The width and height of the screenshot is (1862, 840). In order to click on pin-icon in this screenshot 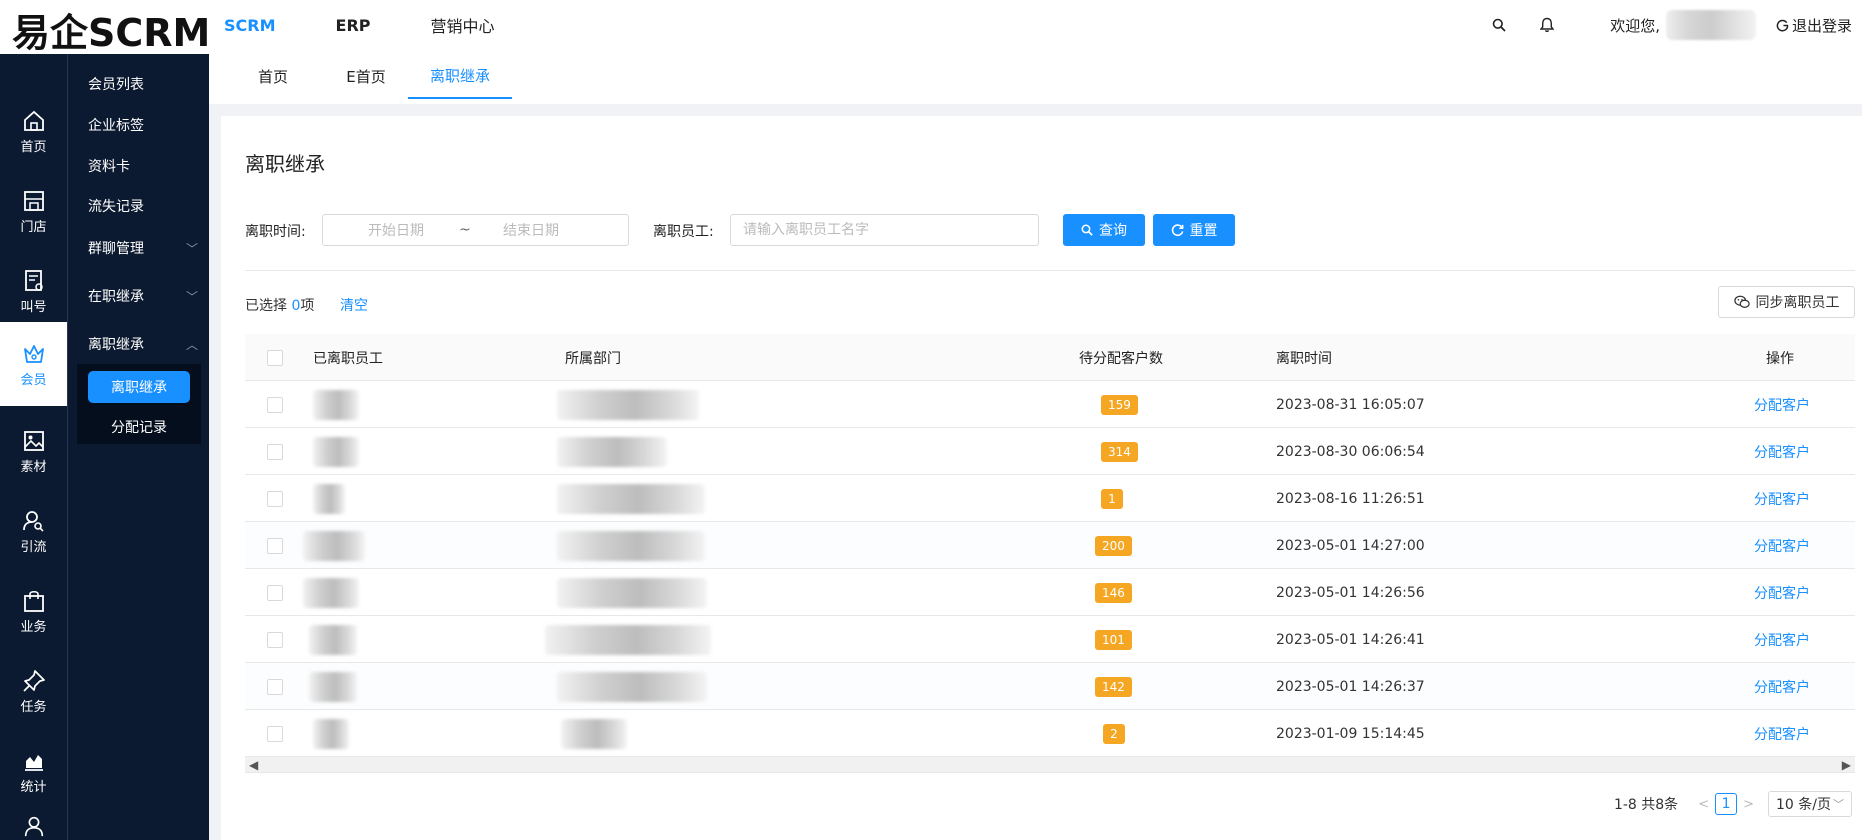, I will do `click(33, 680)`.